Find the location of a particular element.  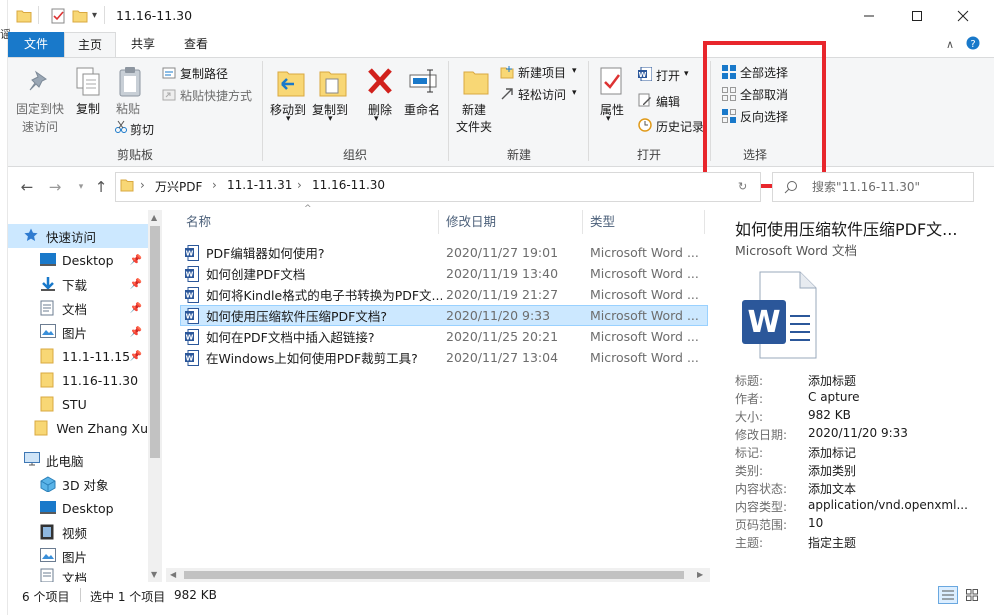

scroll-right-arrow-icon: ▶ is located at coordinates (700, 574).